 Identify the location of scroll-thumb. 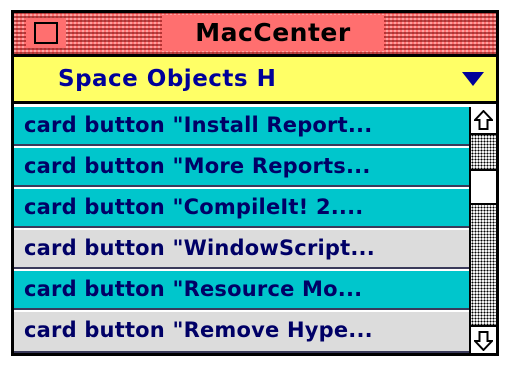
(483, 187).